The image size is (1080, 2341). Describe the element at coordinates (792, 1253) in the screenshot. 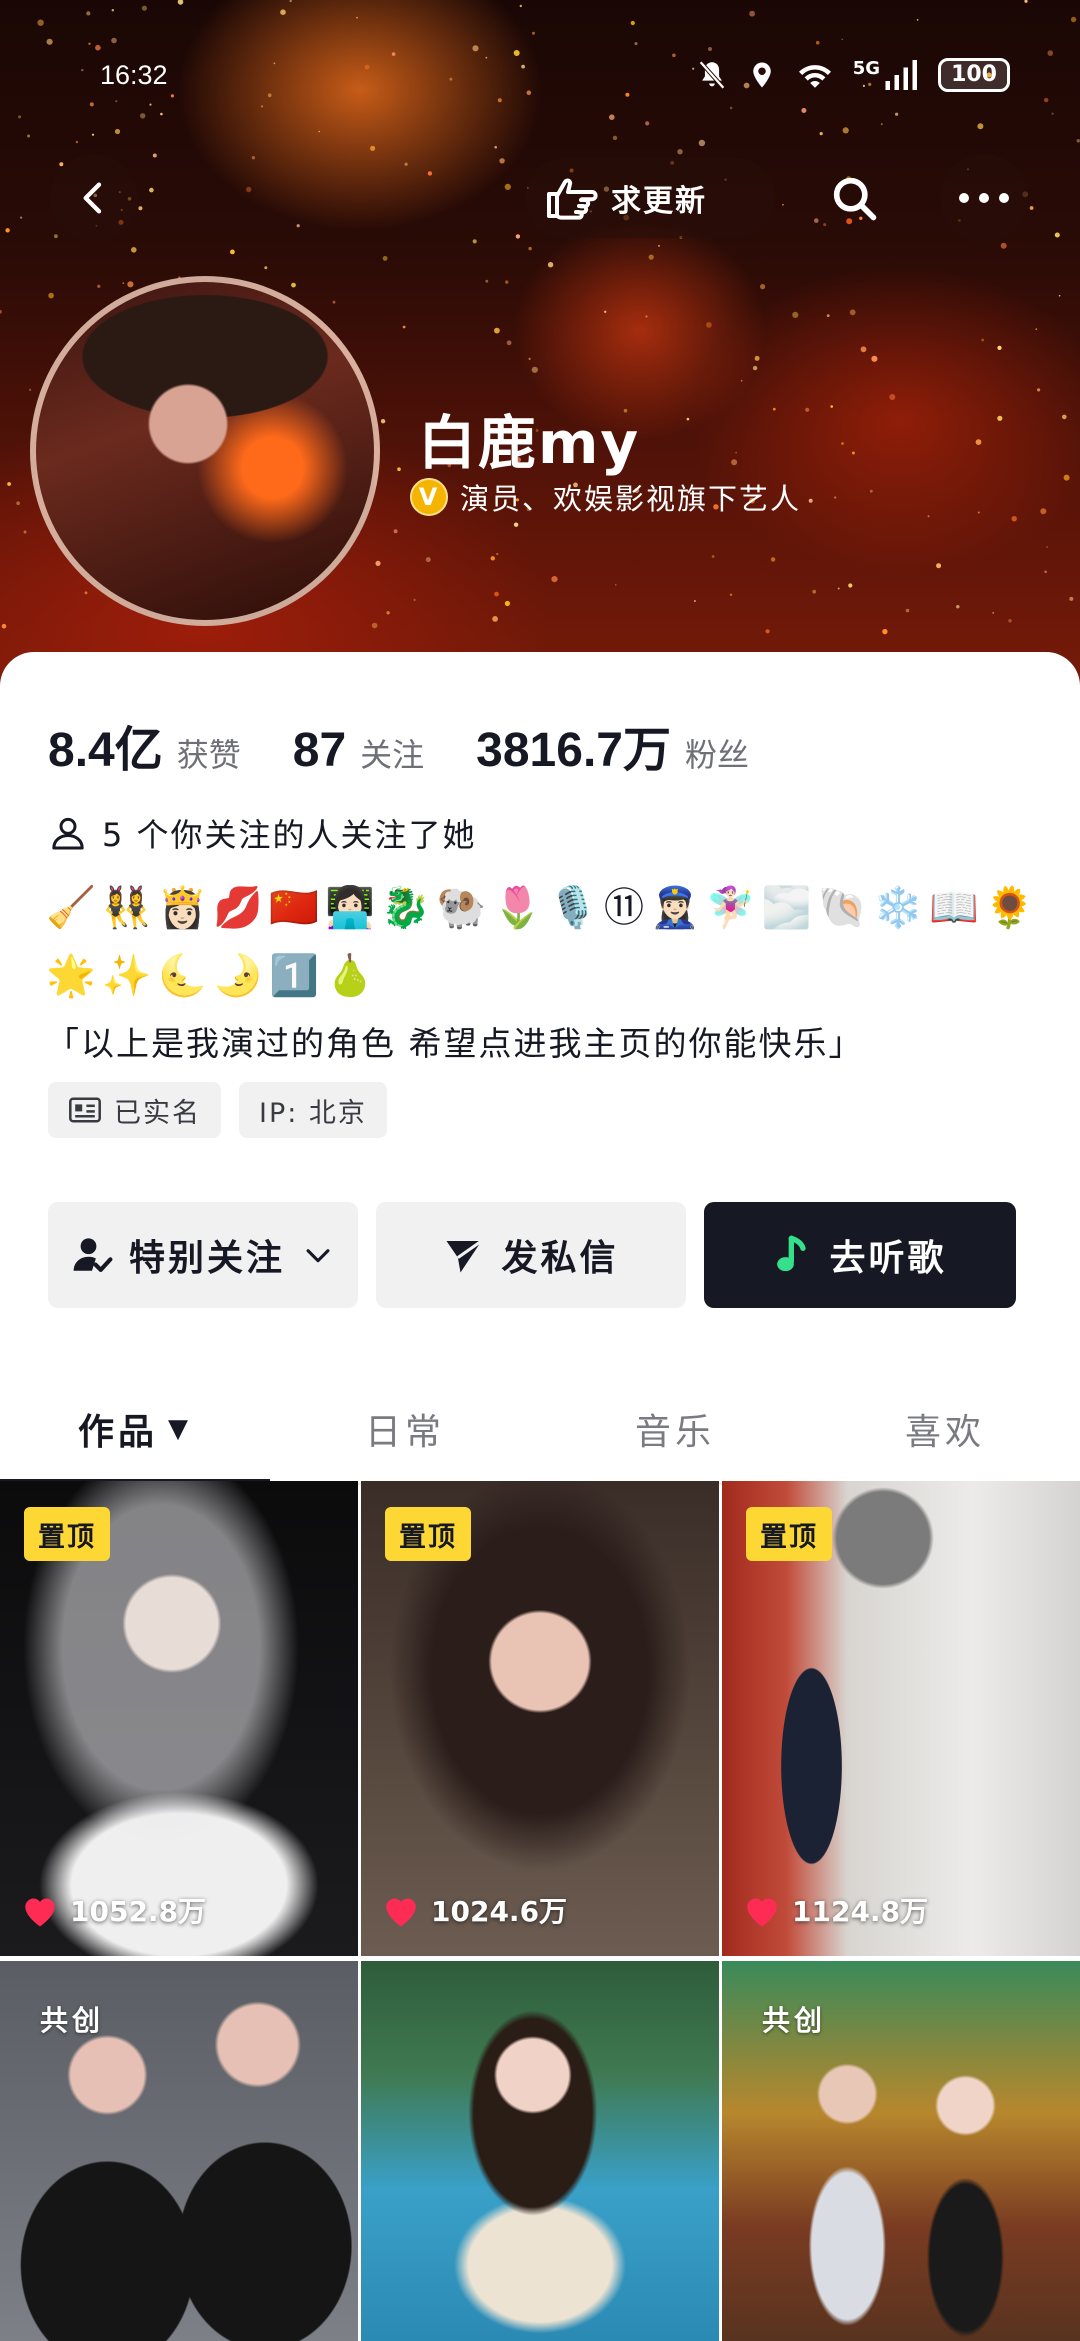

I see `music-note-icon` at that location.